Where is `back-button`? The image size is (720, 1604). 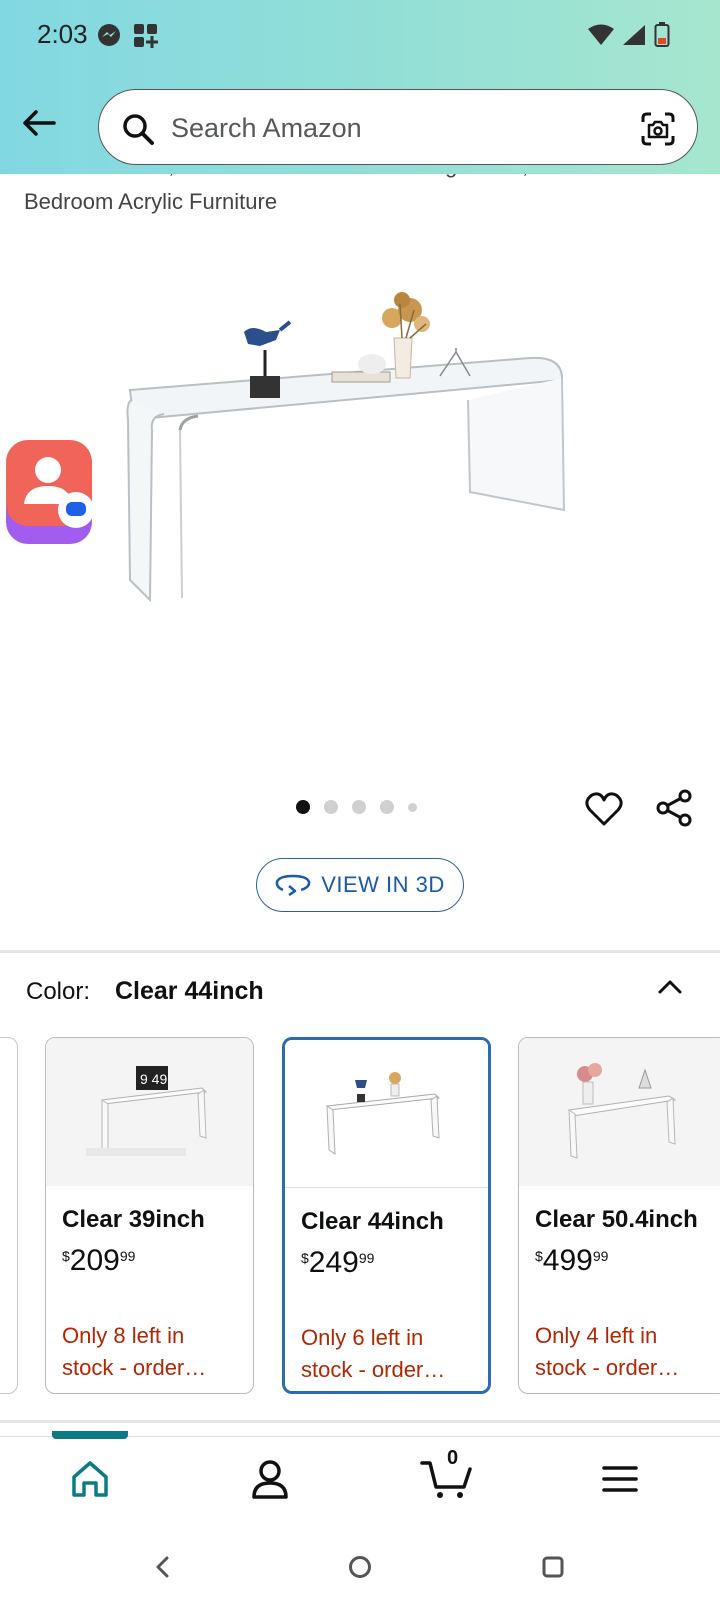 back-button is located at coordinates (39, 123).